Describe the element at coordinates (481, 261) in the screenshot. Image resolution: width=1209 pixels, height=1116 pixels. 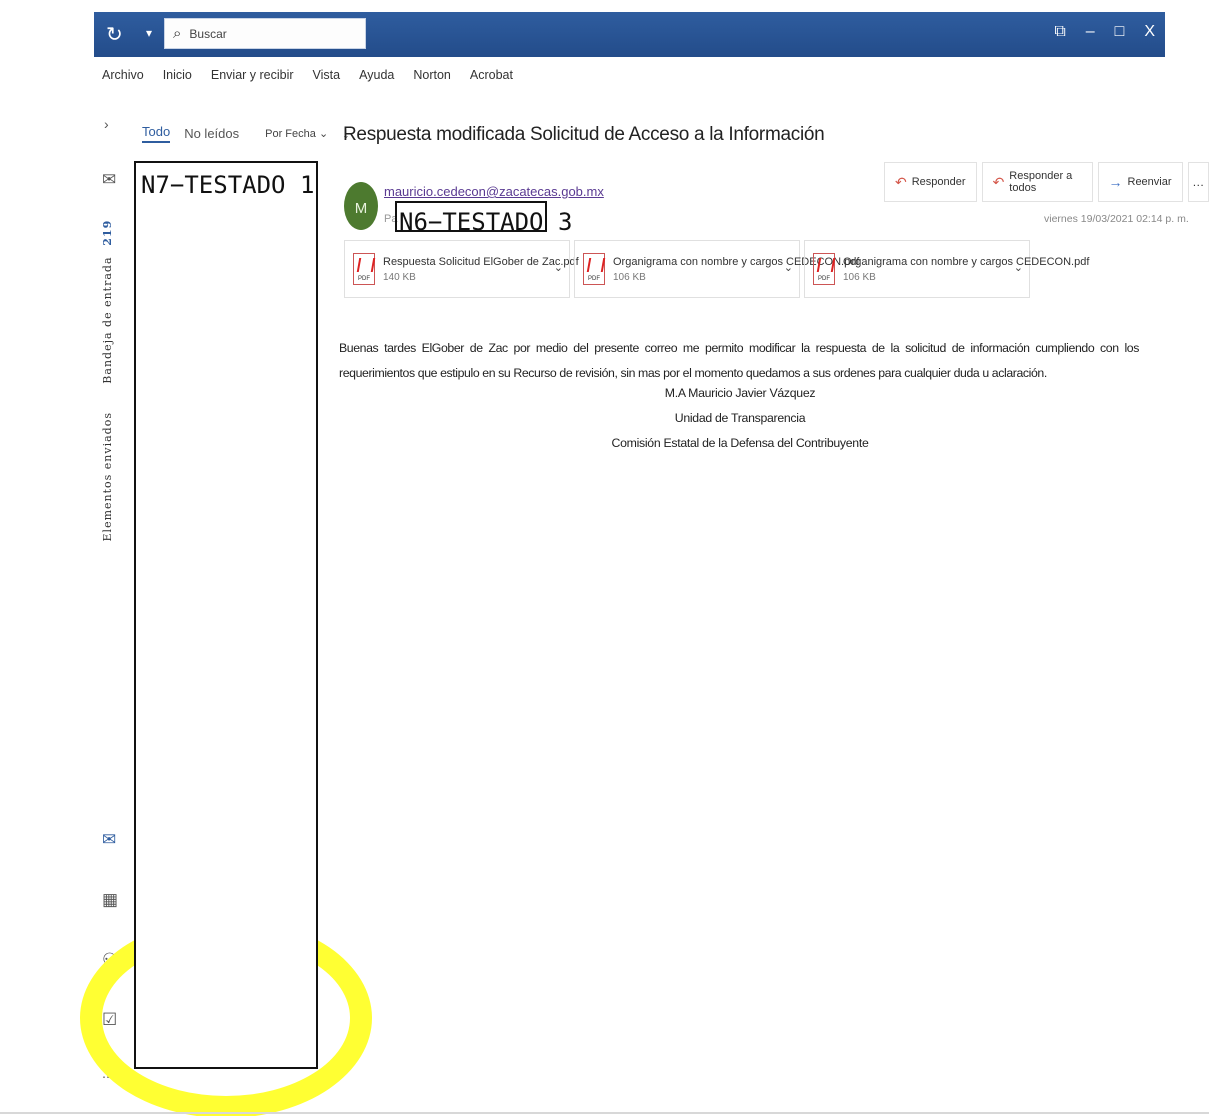
I see `attachment-name: Respuesta Solicitud ElGober de Zac.pdf` at that location.